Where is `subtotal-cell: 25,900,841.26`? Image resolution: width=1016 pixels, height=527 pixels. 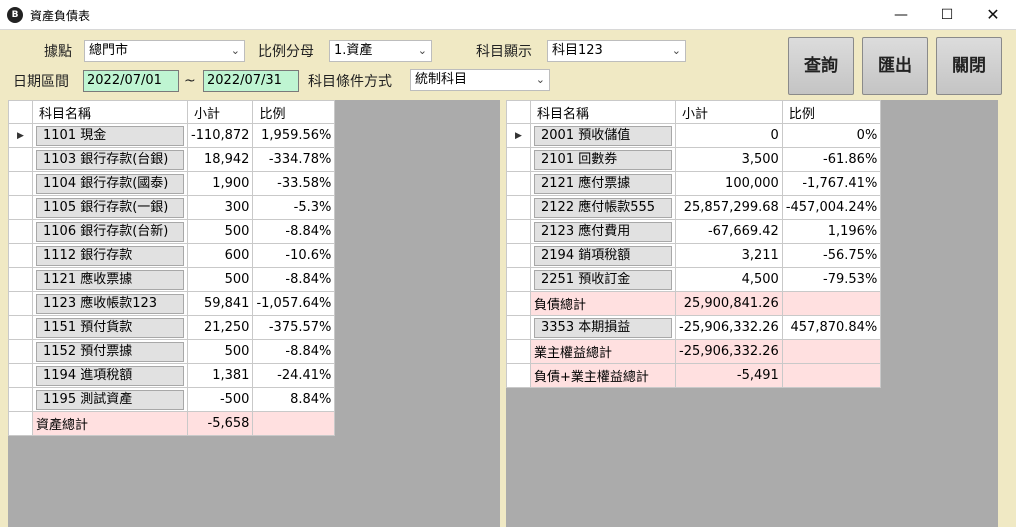
subtotal-cell: 25,900,841.26 is located at coordinates (729, 303).